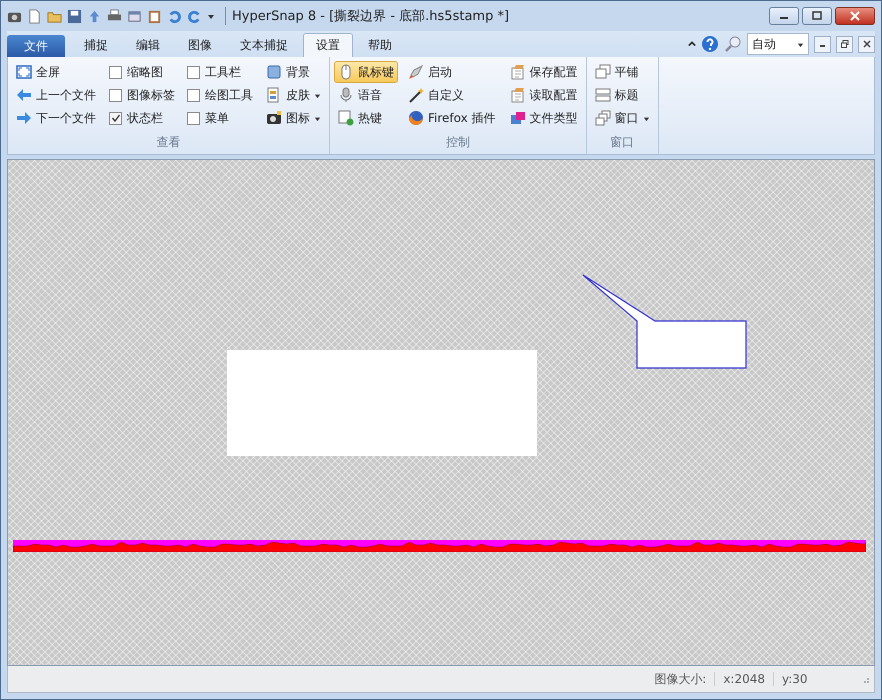  What do you see at coordinates (293, 72) in the screenshot?
I see `ribbon-button: 背景` at bounding box center [293, 72].